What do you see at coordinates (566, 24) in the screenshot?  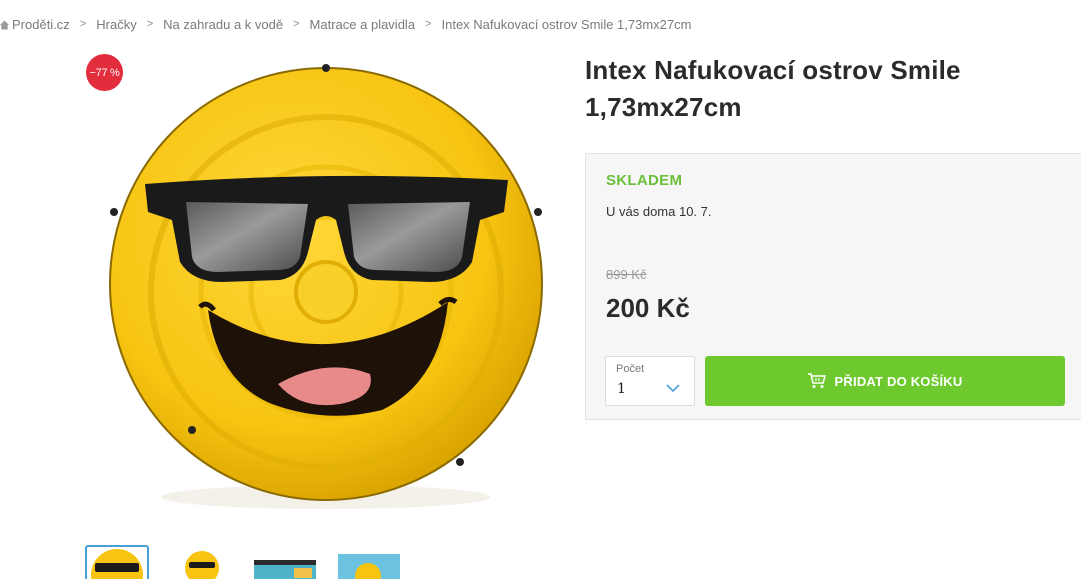 I see `breadcrumb-current: Intex Nafukovací ostrov Smile 1,73mx27cm` at bounding box center [566, 24].